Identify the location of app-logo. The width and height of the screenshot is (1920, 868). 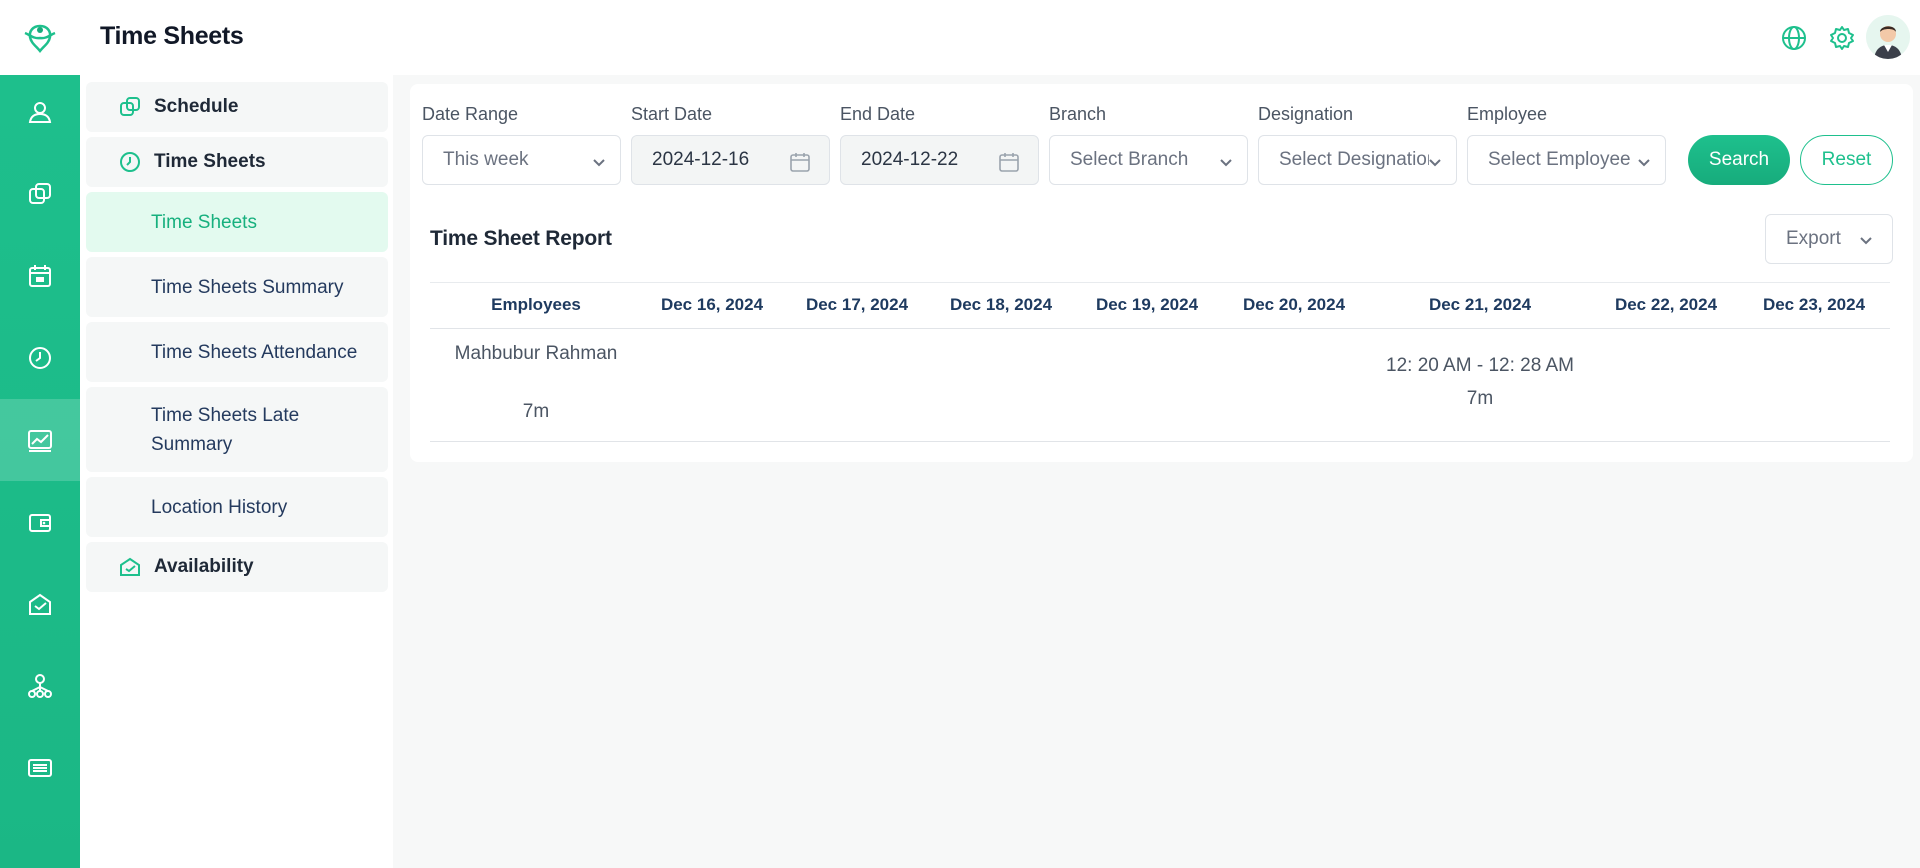
(40, 37).